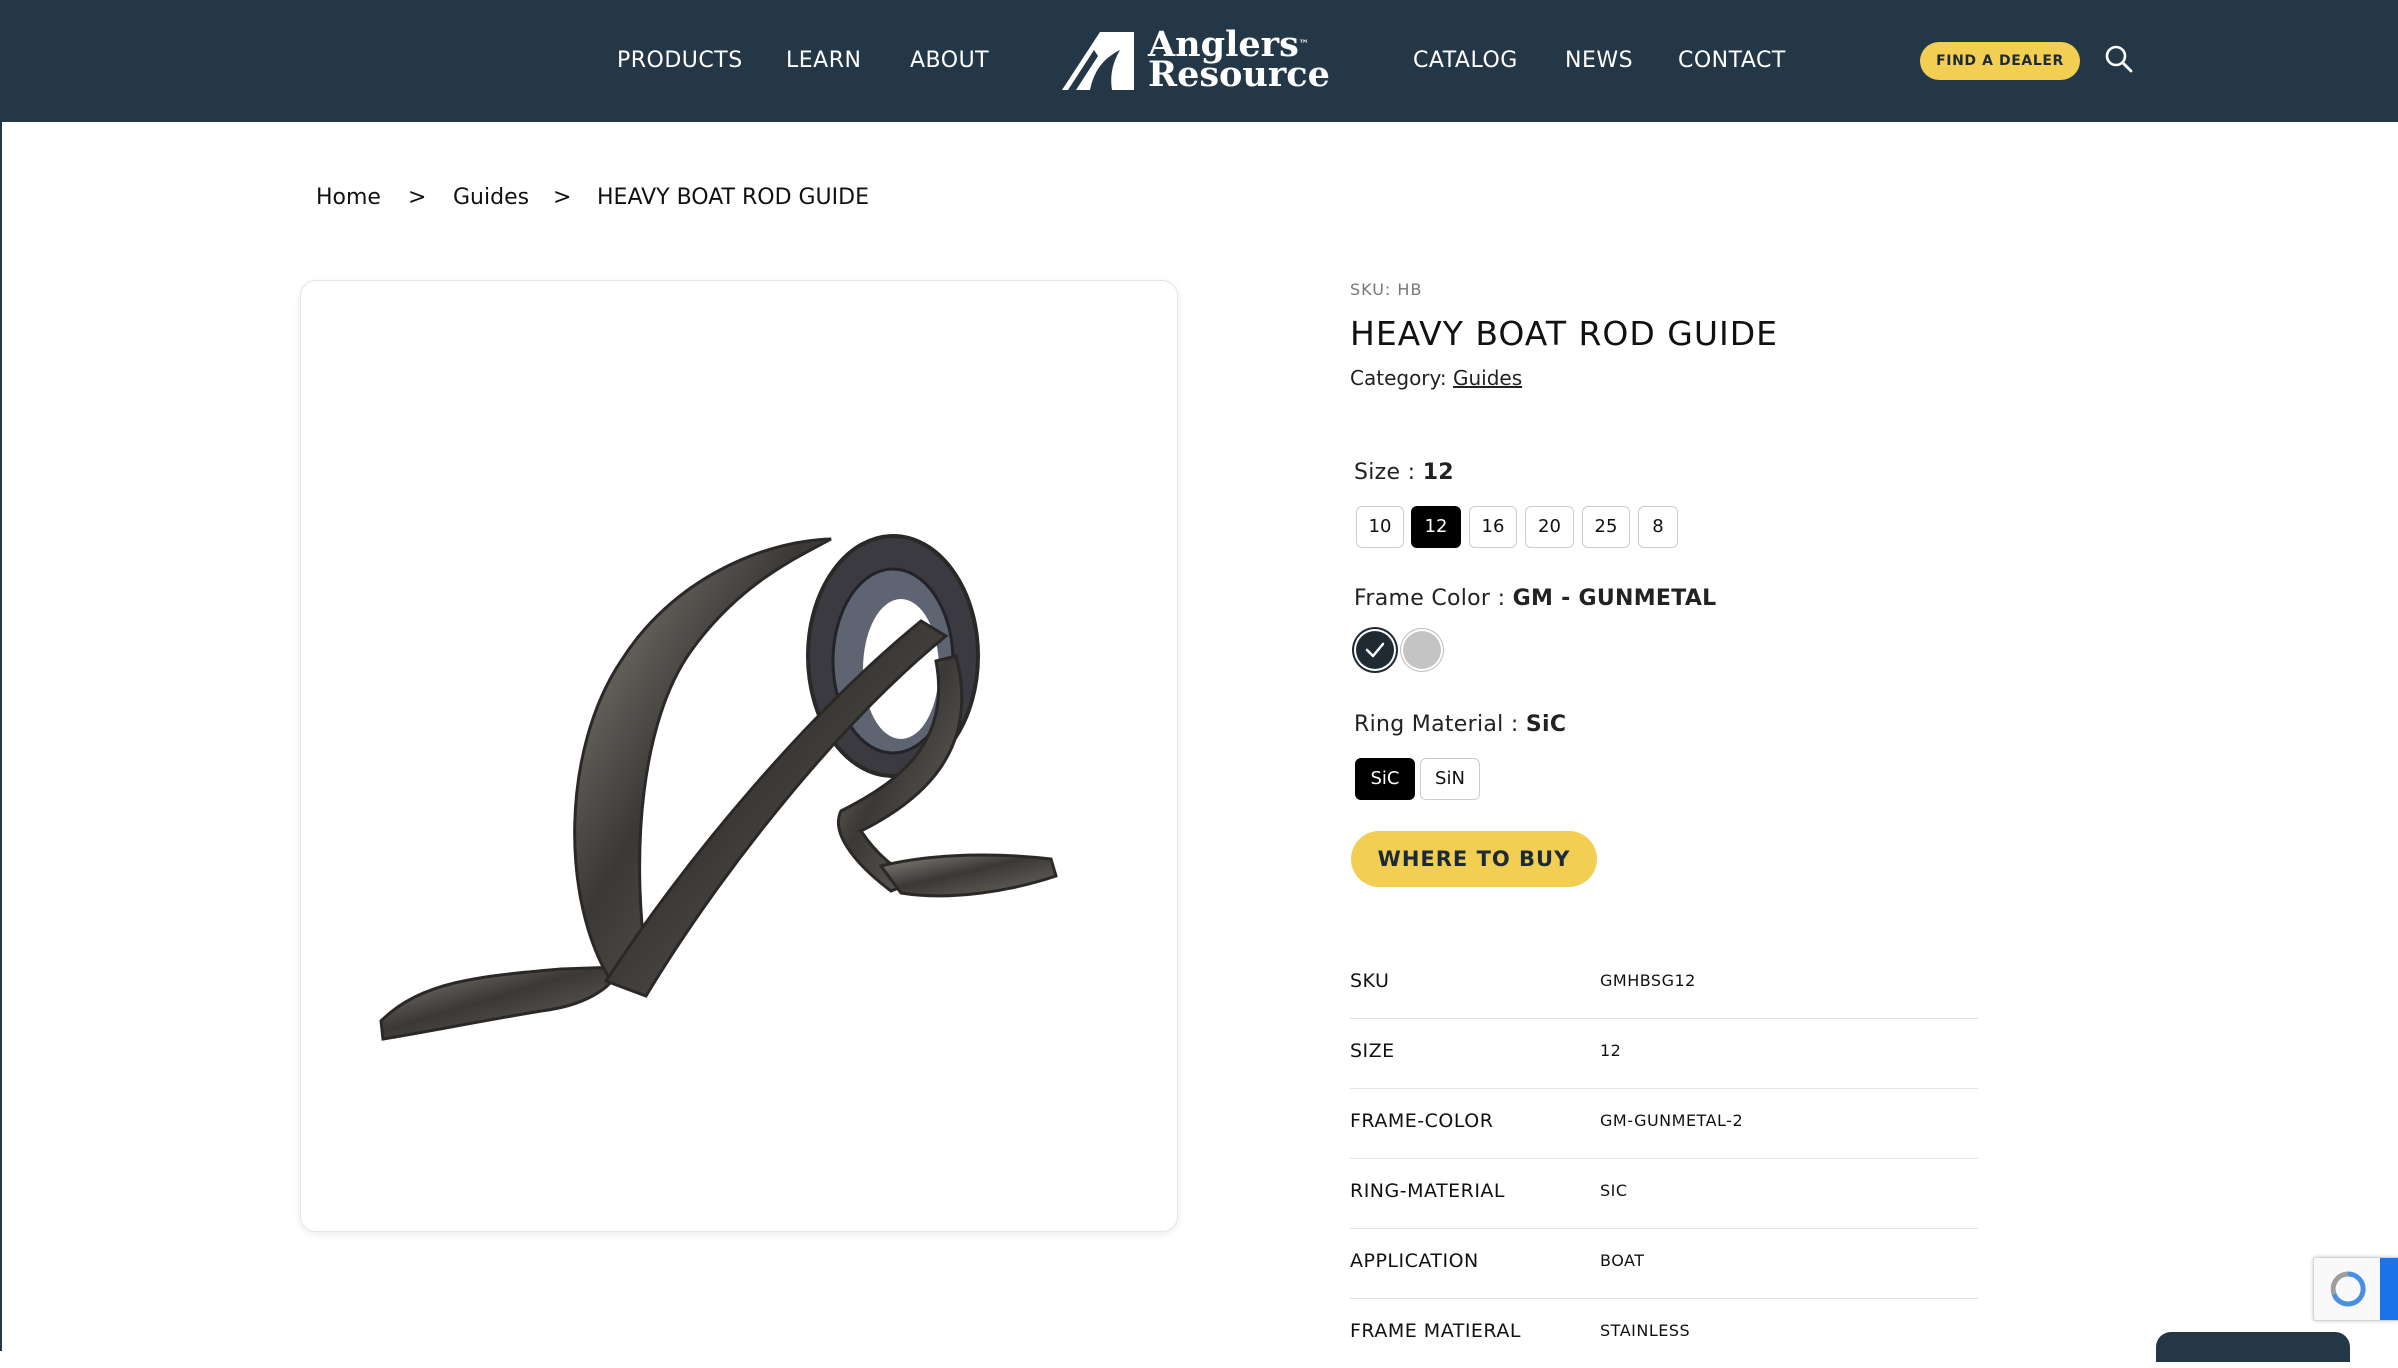  What do you see at coordinates (2253, 1347) in the screenshot?
I see `chat-widget-tab` at bounding box center [2253, 1347].